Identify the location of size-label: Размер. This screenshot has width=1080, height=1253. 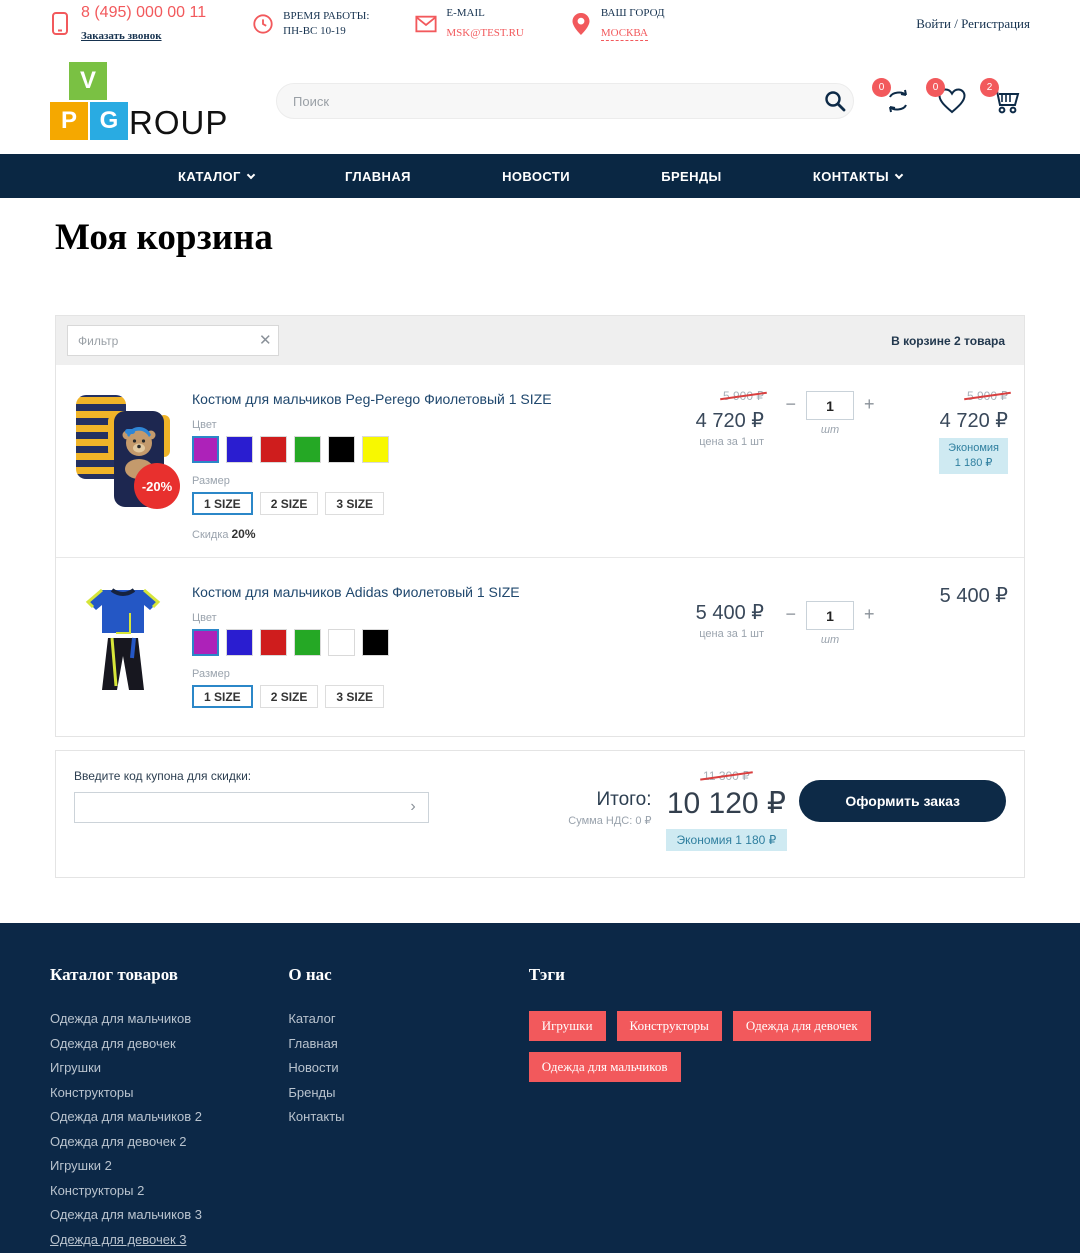
(211, 674).